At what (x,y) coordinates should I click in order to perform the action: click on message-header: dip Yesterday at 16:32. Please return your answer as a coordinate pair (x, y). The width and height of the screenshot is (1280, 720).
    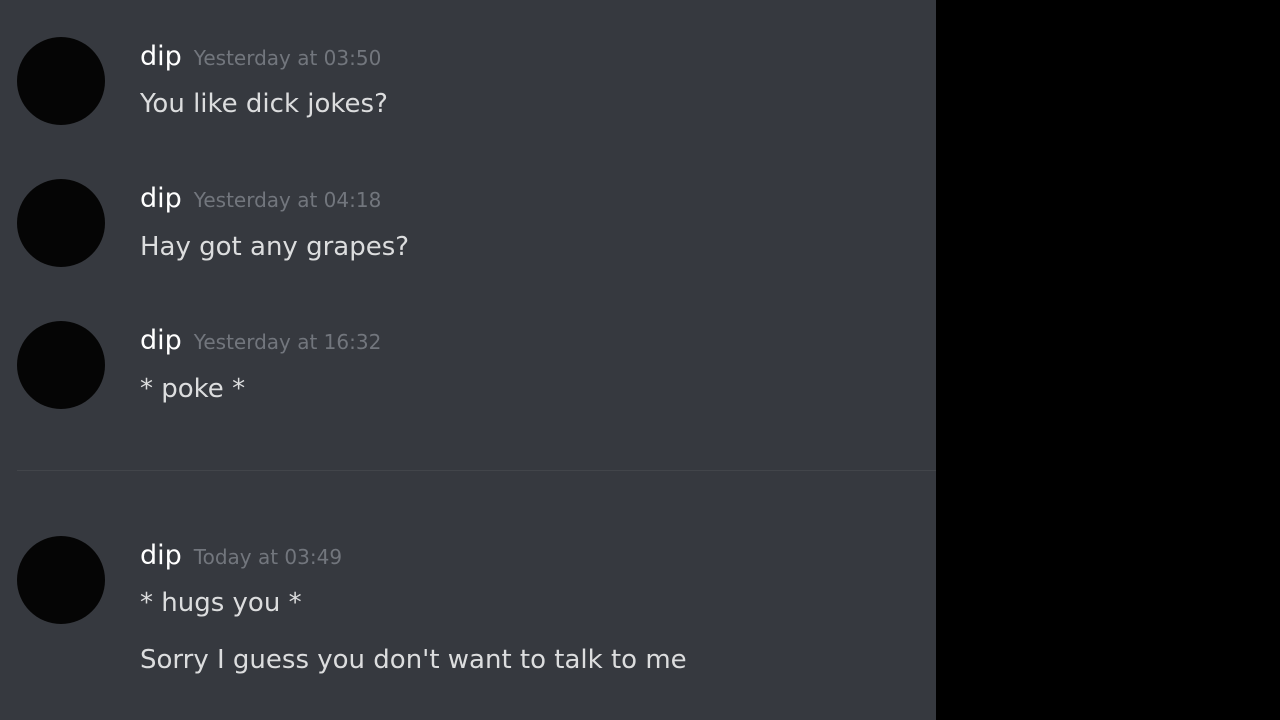
    Looking at the image, I should click on (260, 341).